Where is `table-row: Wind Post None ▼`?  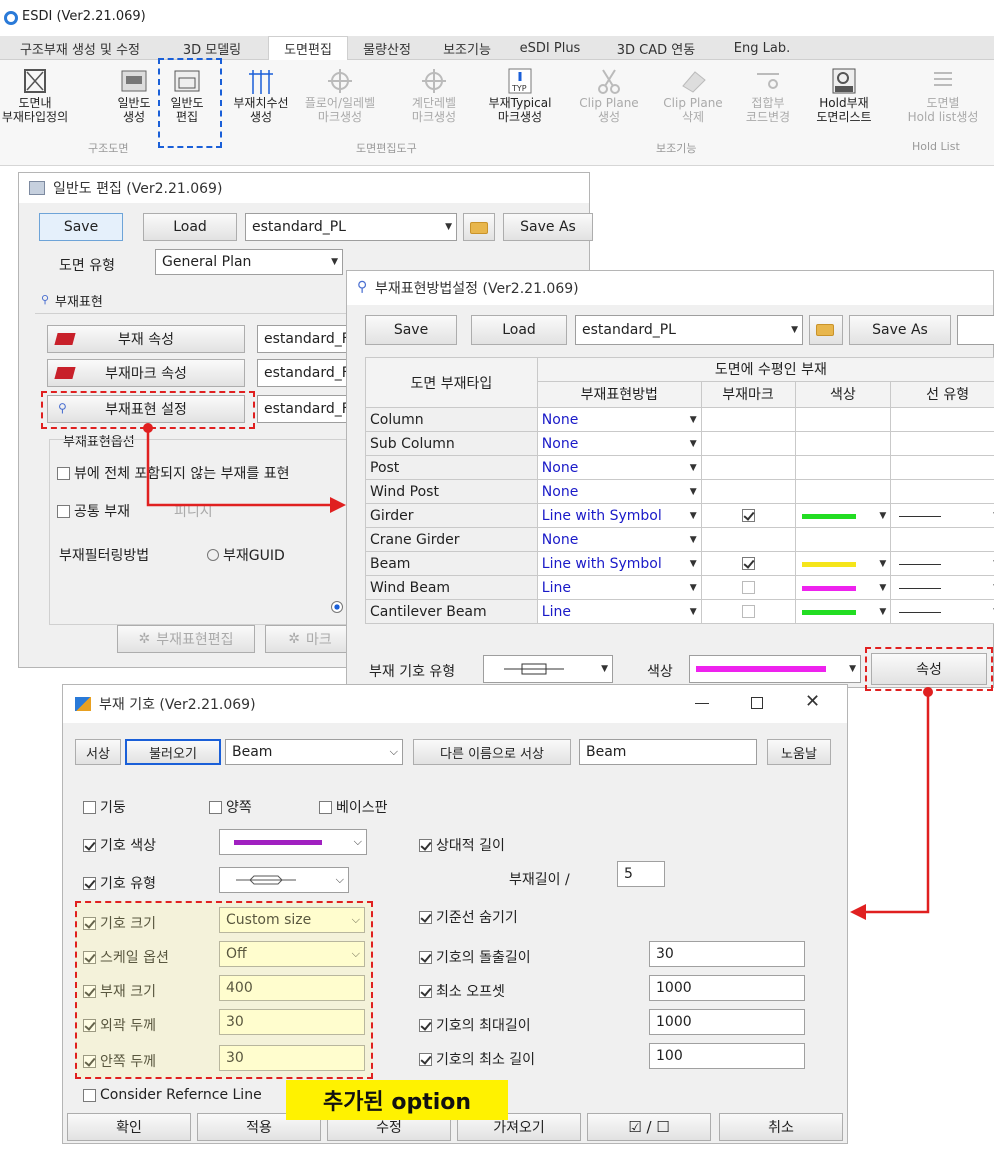
table-row: Wind Post None ▼ is located at coordinates (679, 491).